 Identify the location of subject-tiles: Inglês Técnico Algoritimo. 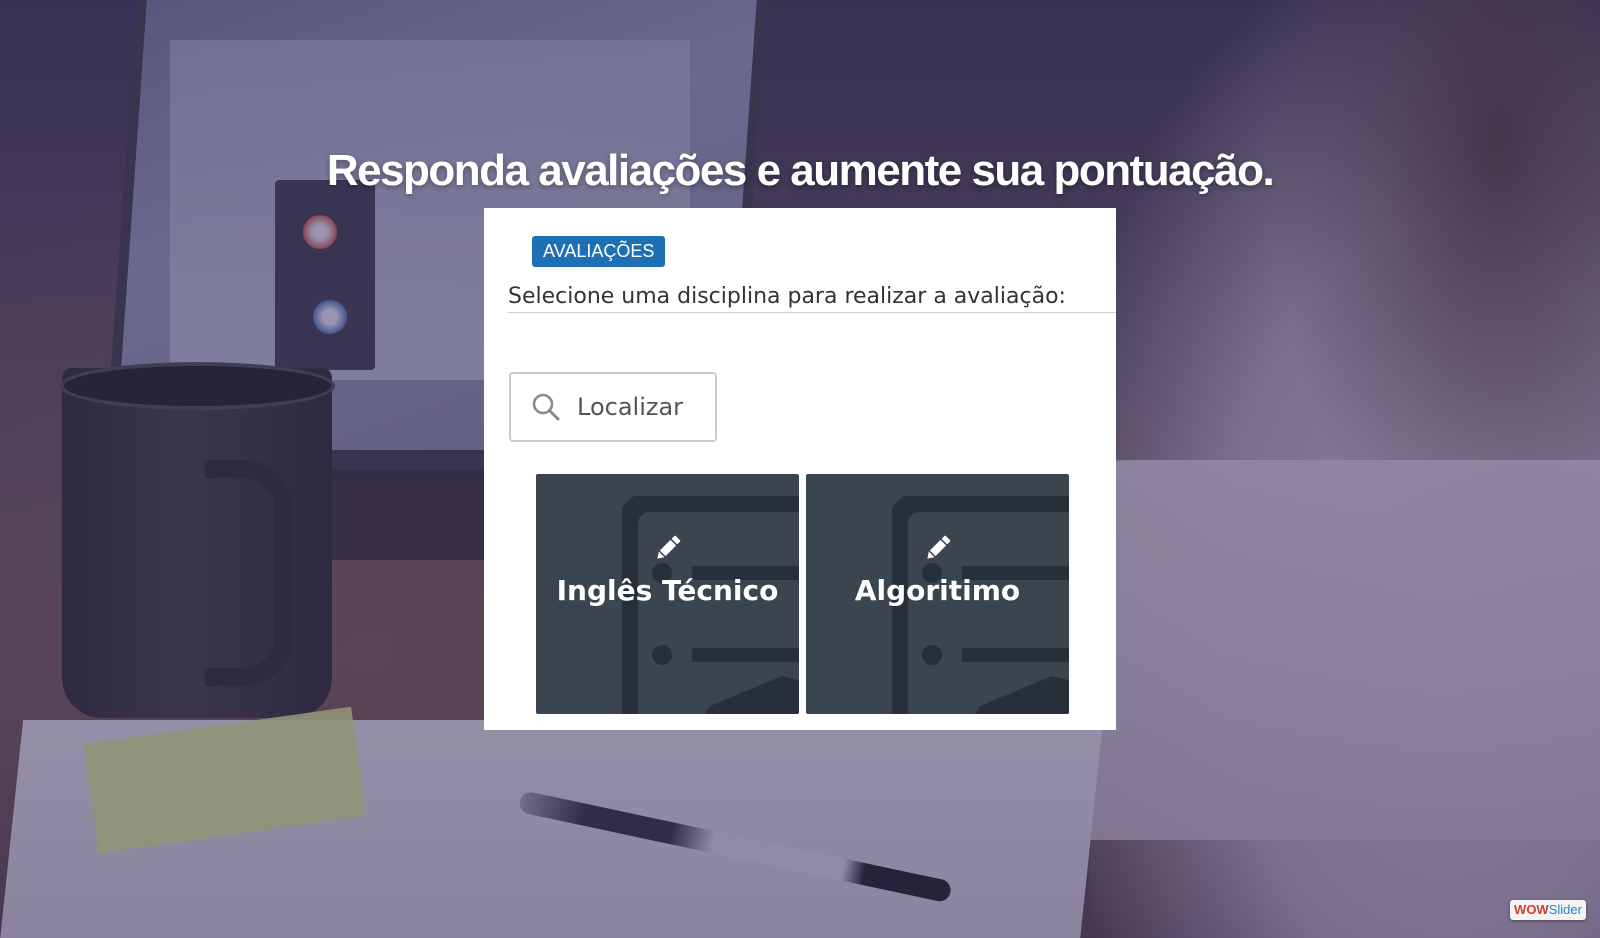
(816, 594).